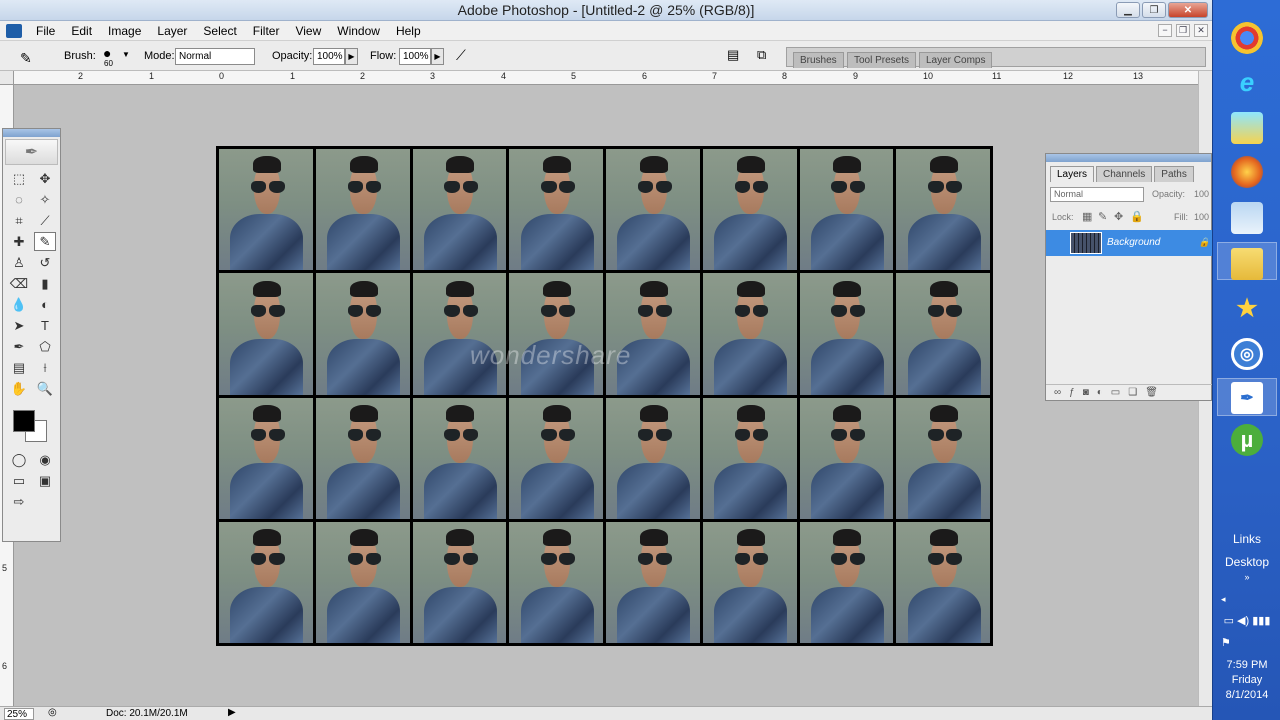  I want to click on lock-pixels-icon: ✎, so click(1102, 216).